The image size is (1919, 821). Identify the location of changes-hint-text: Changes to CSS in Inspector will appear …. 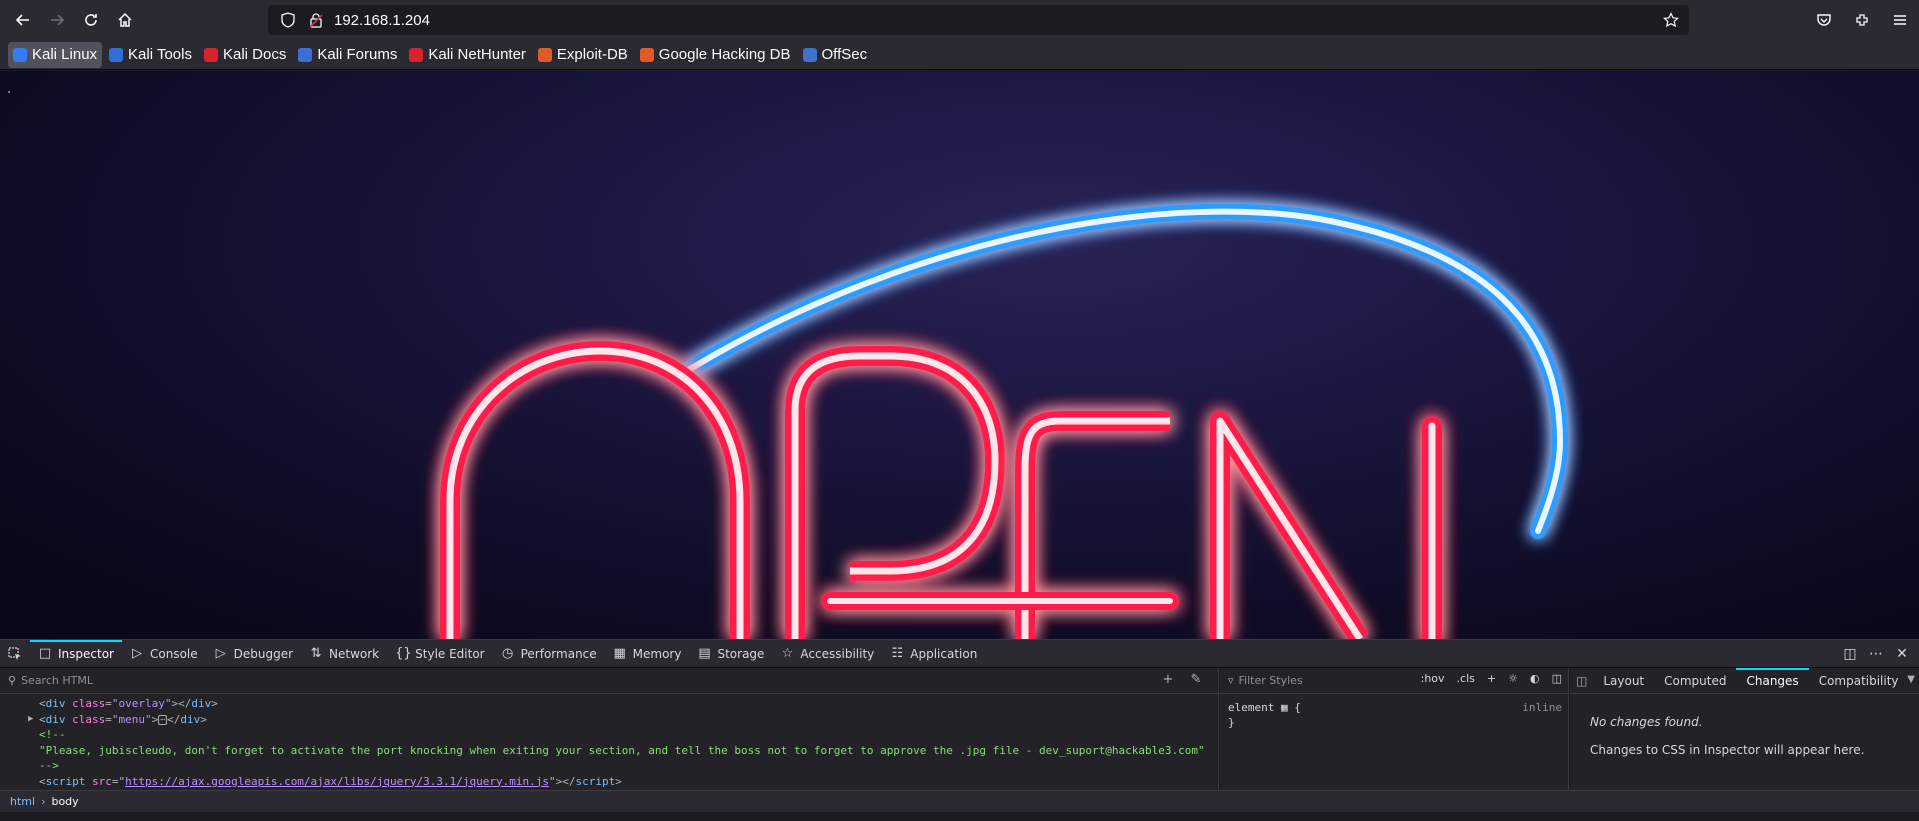
(1727, 750).